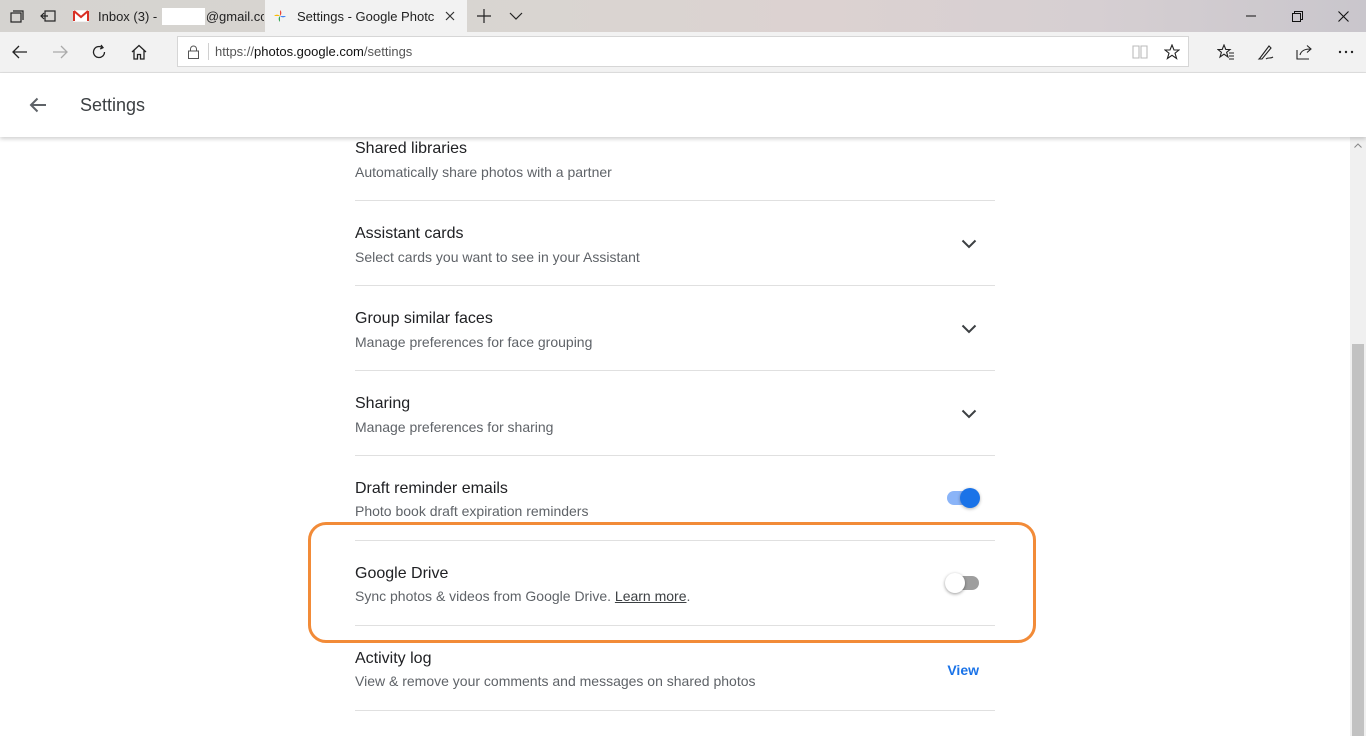 This screenshot has height=736, width=1366. Describe the element at coordinates (208, 51) in the screenshot. I see `address-divider` at that location.